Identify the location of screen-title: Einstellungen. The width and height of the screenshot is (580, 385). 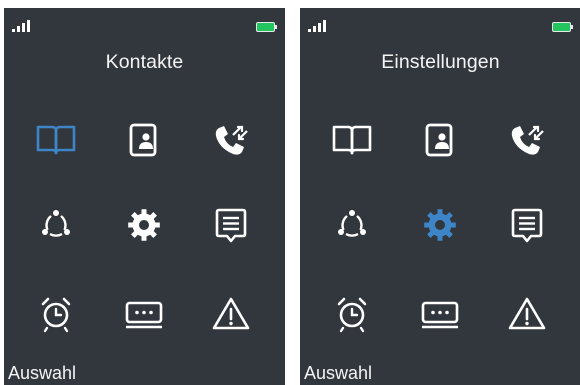
(440, 62).